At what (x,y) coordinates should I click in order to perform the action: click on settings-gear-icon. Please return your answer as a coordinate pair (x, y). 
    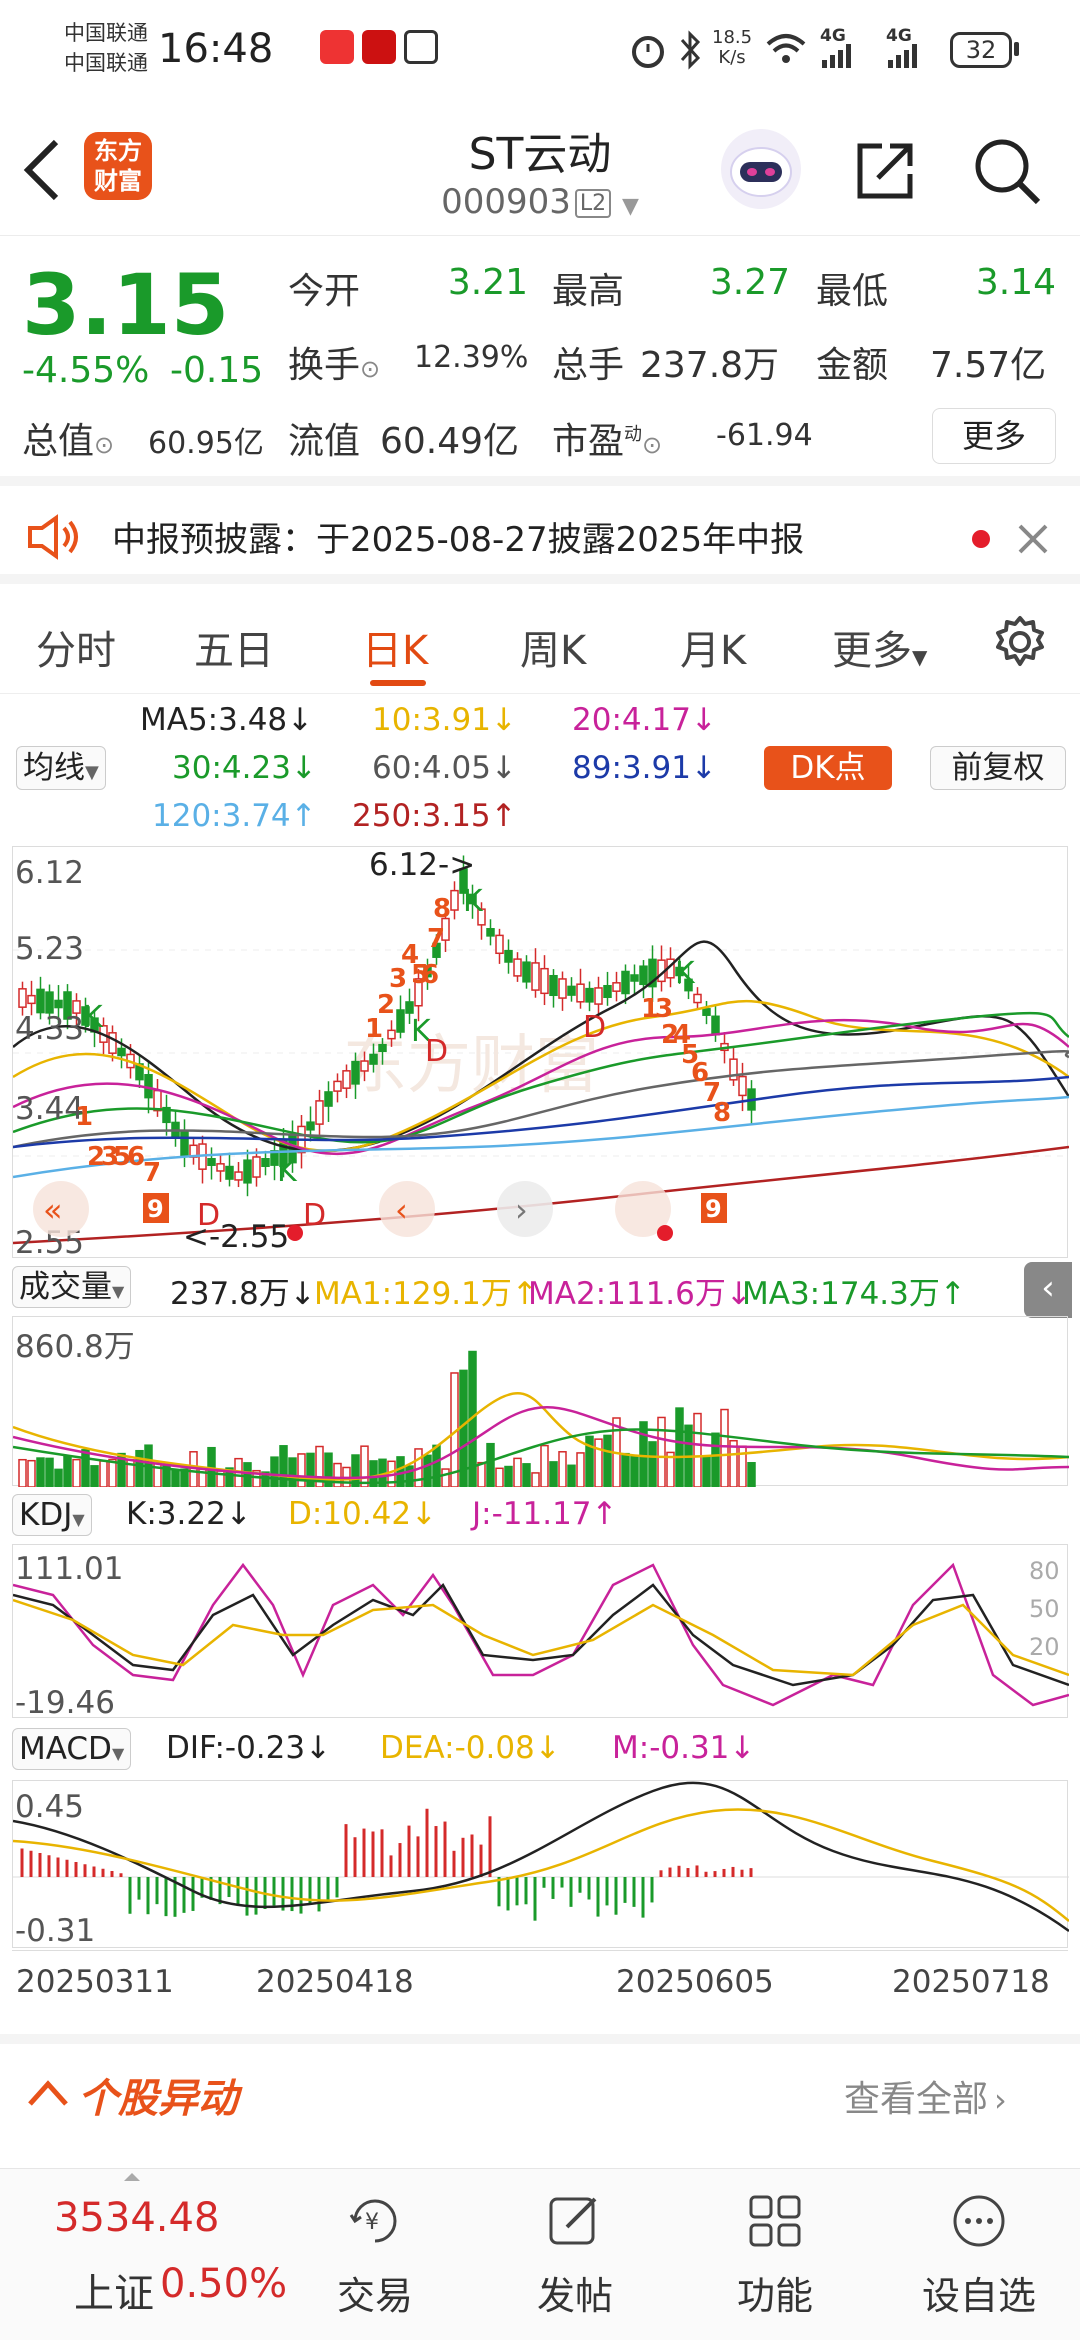
    Looking at the image, I should click on (1020, 642).